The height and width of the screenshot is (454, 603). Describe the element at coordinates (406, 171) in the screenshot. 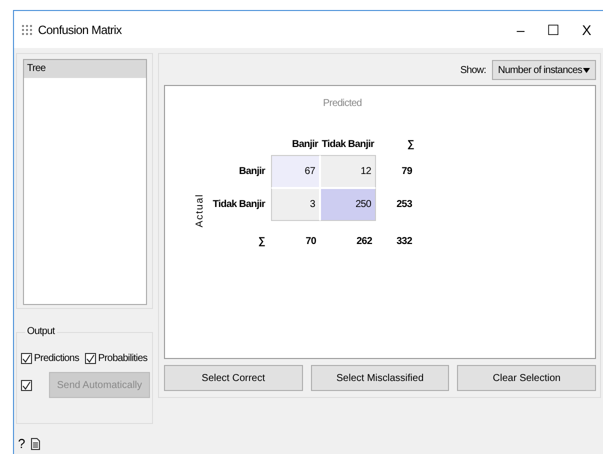

I see `row-total: 79` at that location.